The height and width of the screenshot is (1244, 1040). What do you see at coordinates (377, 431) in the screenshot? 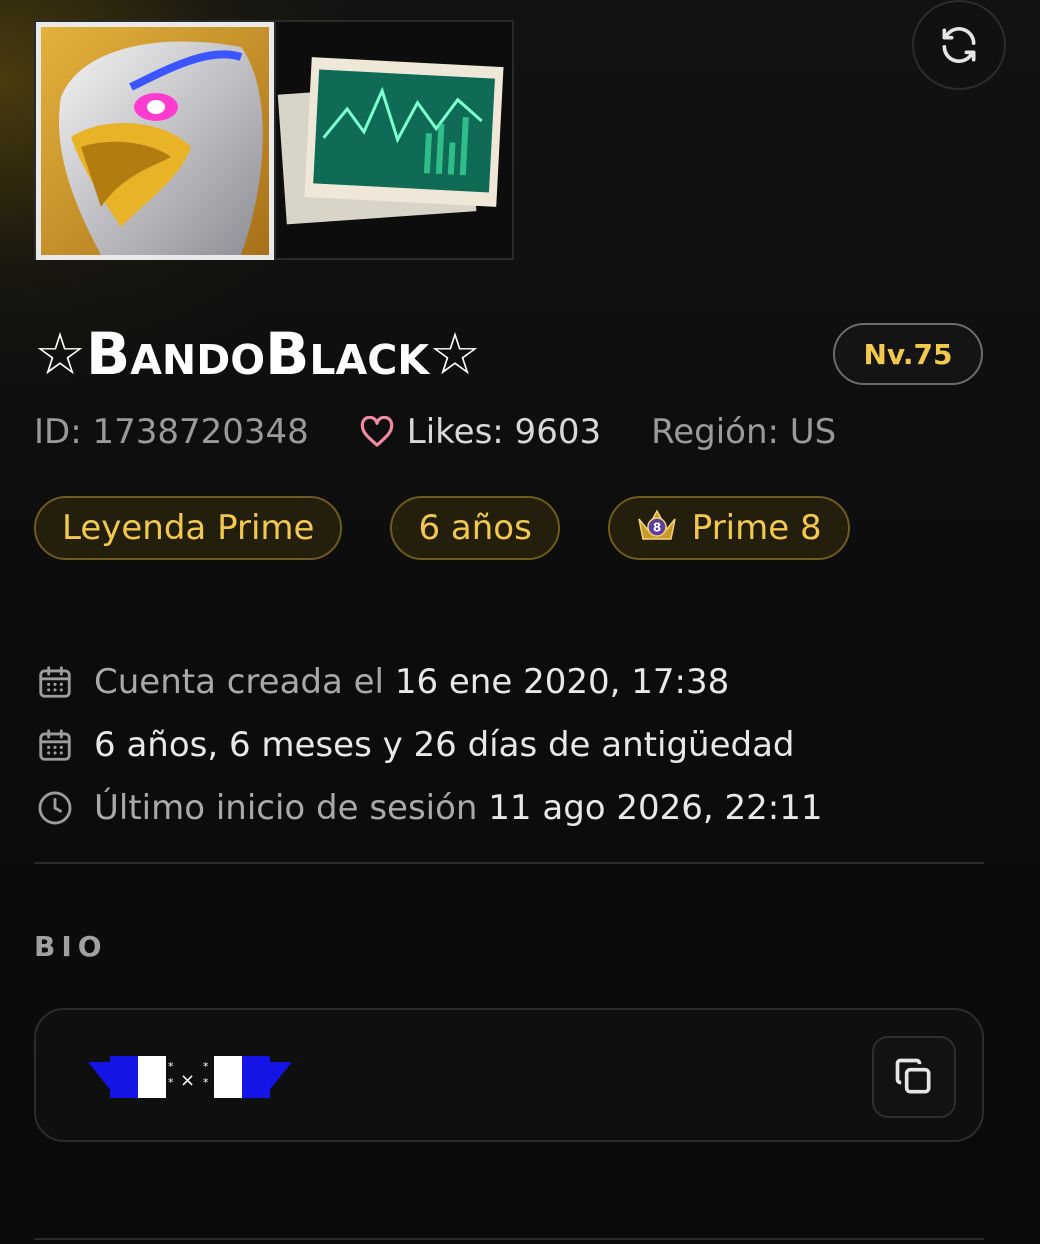
I see `heart-icon` at bounding box center [377, 431].